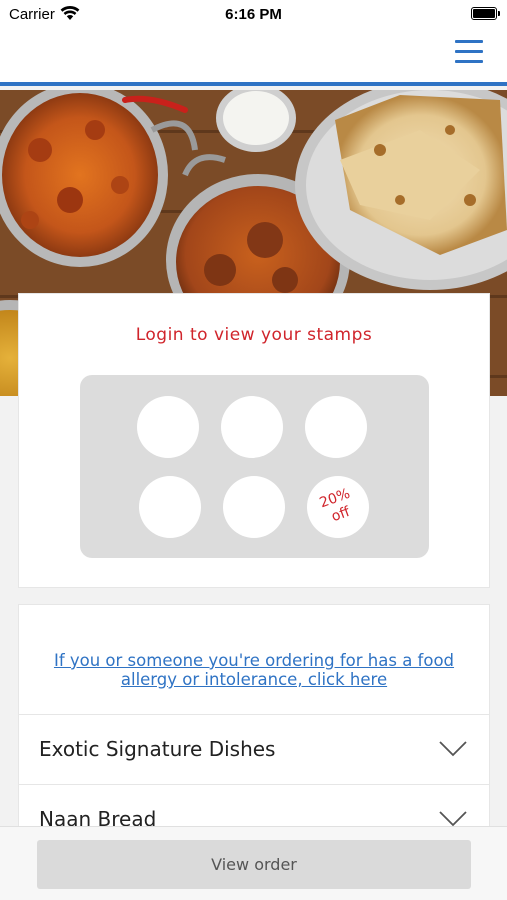 The height and width of the screenshot is (900, 507). I want to click on hamburger-menu-icon, so click(469, 52).